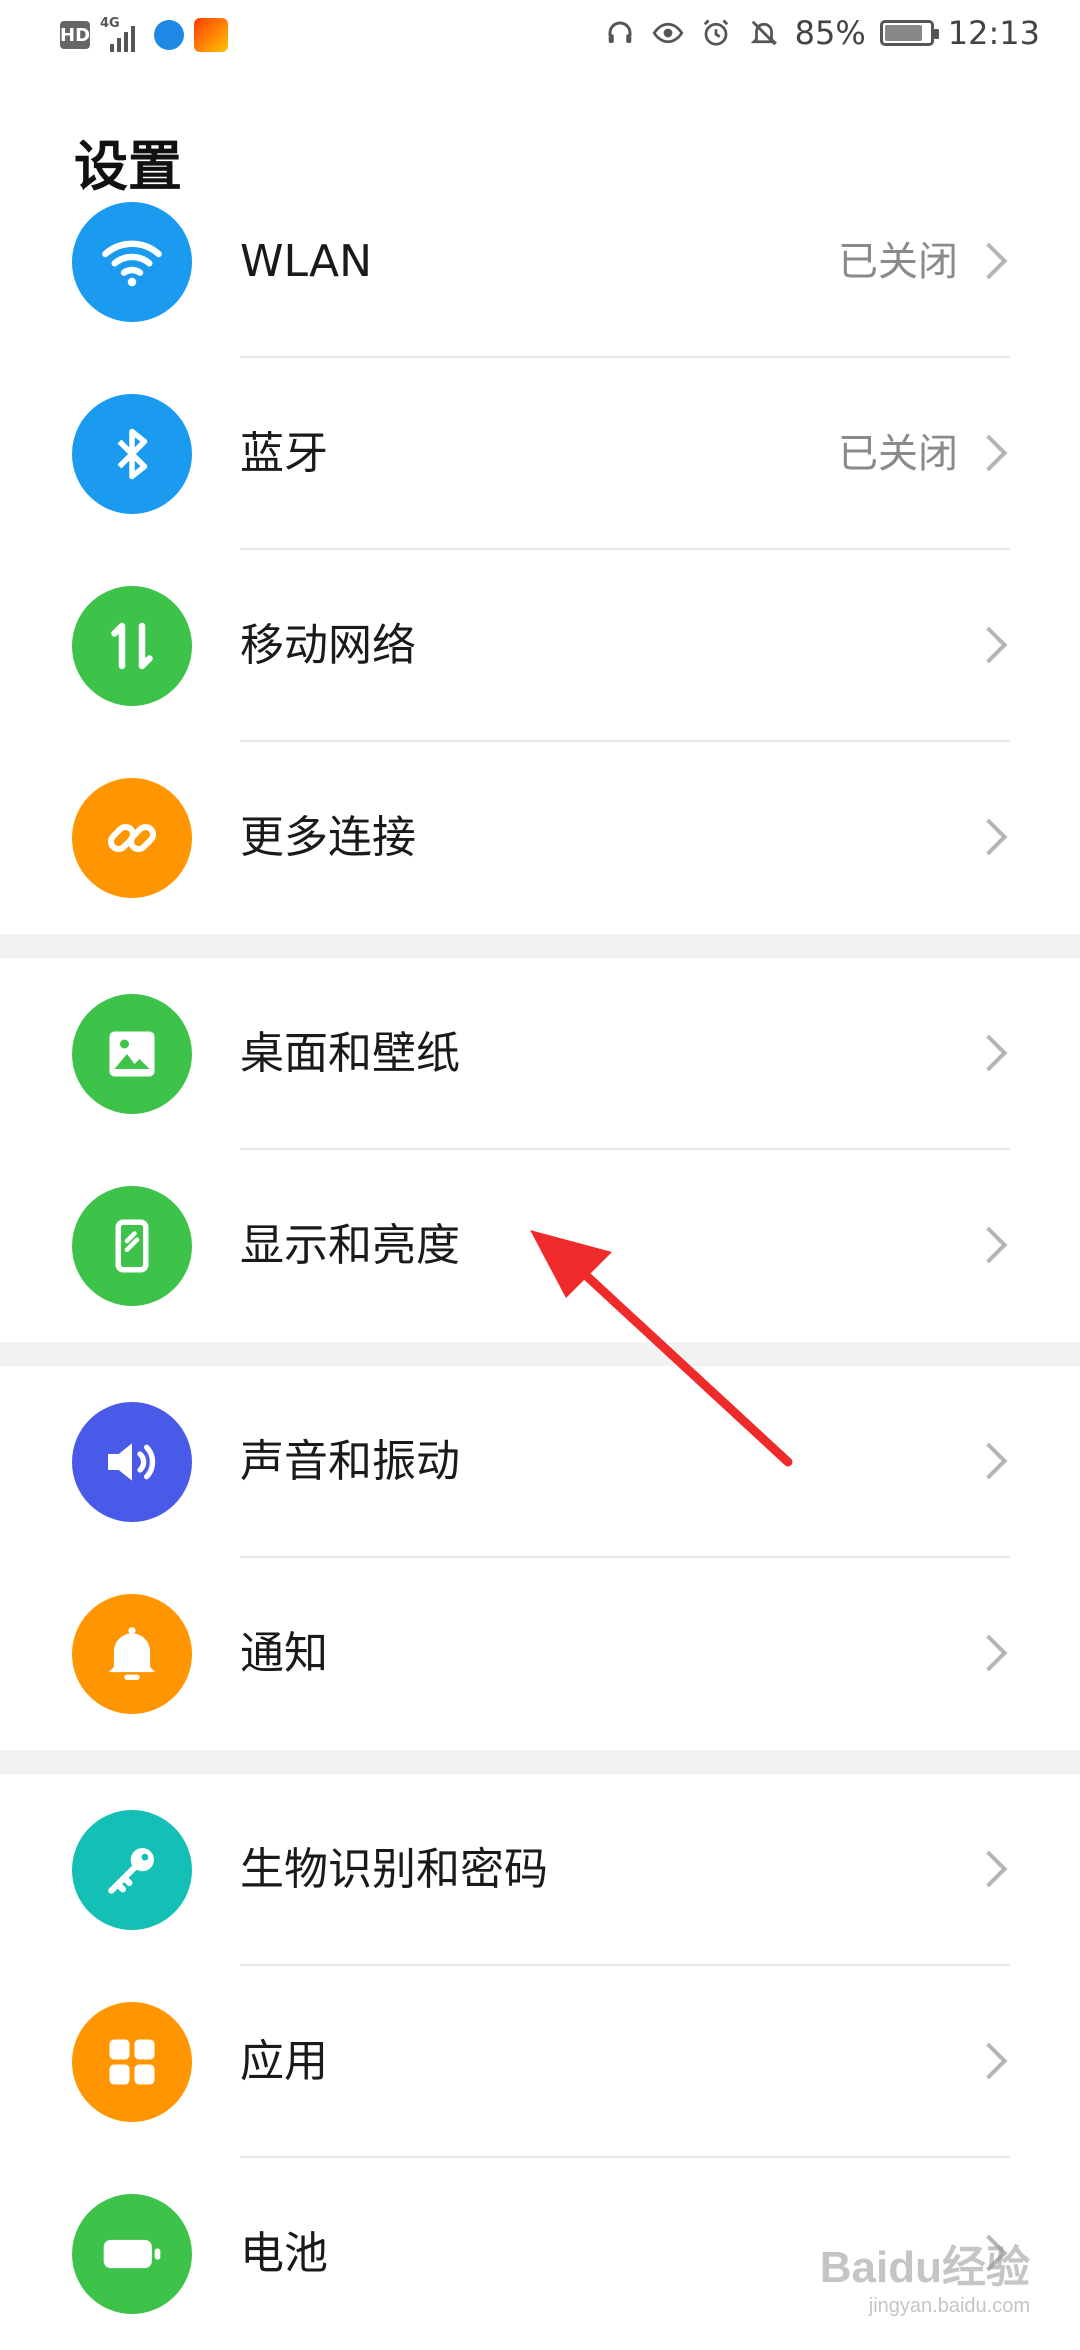  Describe the element at coordinates (132, 1654) in the screenshot. I see `bell-icon` at that location.